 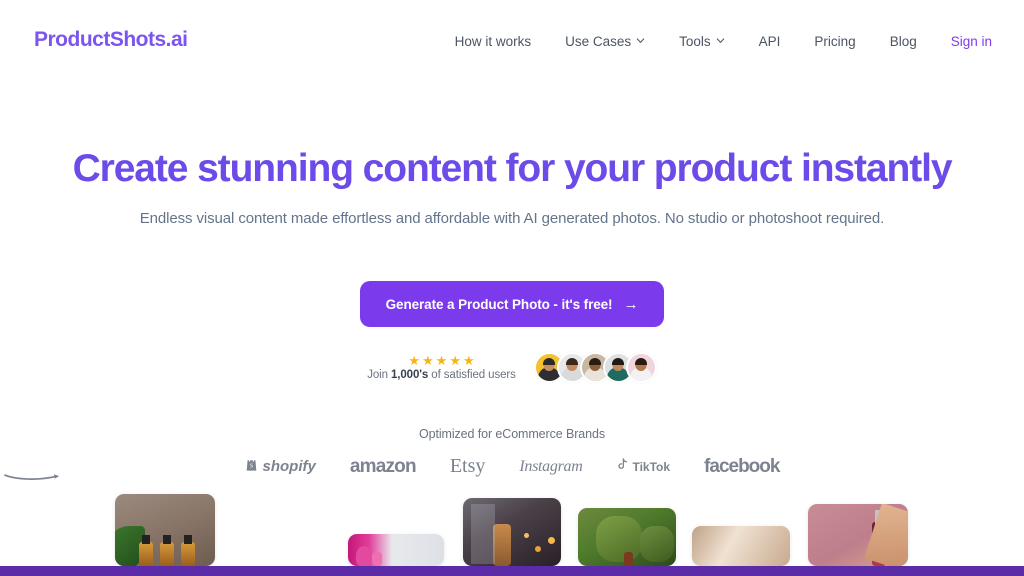 I want to click on nav-blog-label: Blog, so click(x=903, y=41).